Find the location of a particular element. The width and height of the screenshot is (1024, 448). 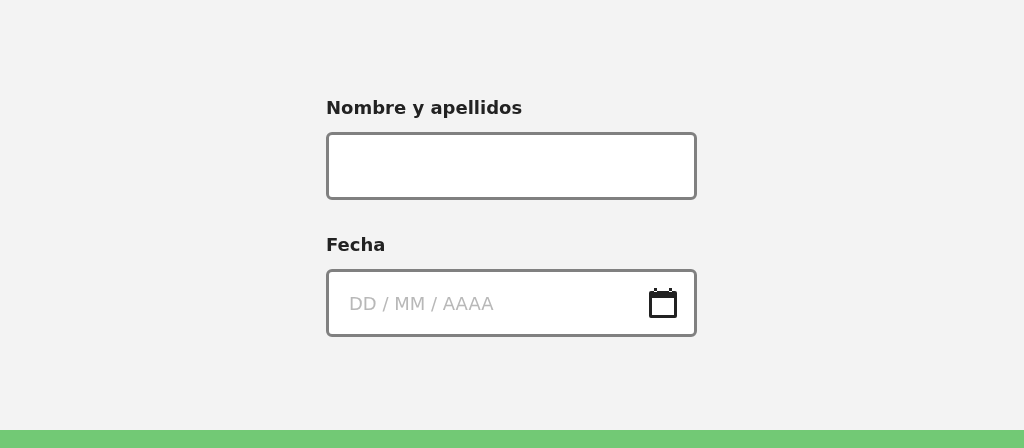

calendar-icon is located at coordinates (663, 303).